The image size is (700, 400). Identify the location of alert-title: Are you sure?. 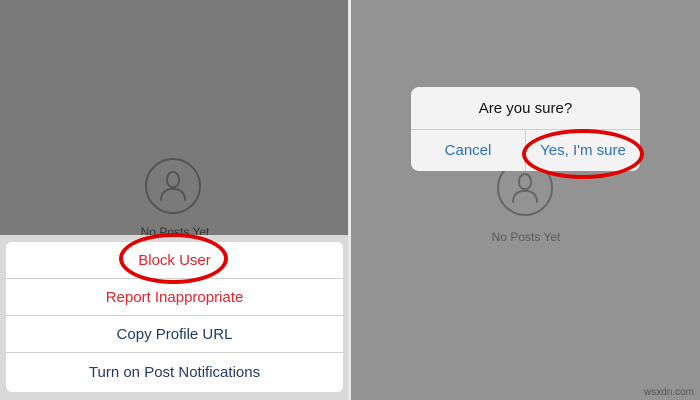
(525, 108).